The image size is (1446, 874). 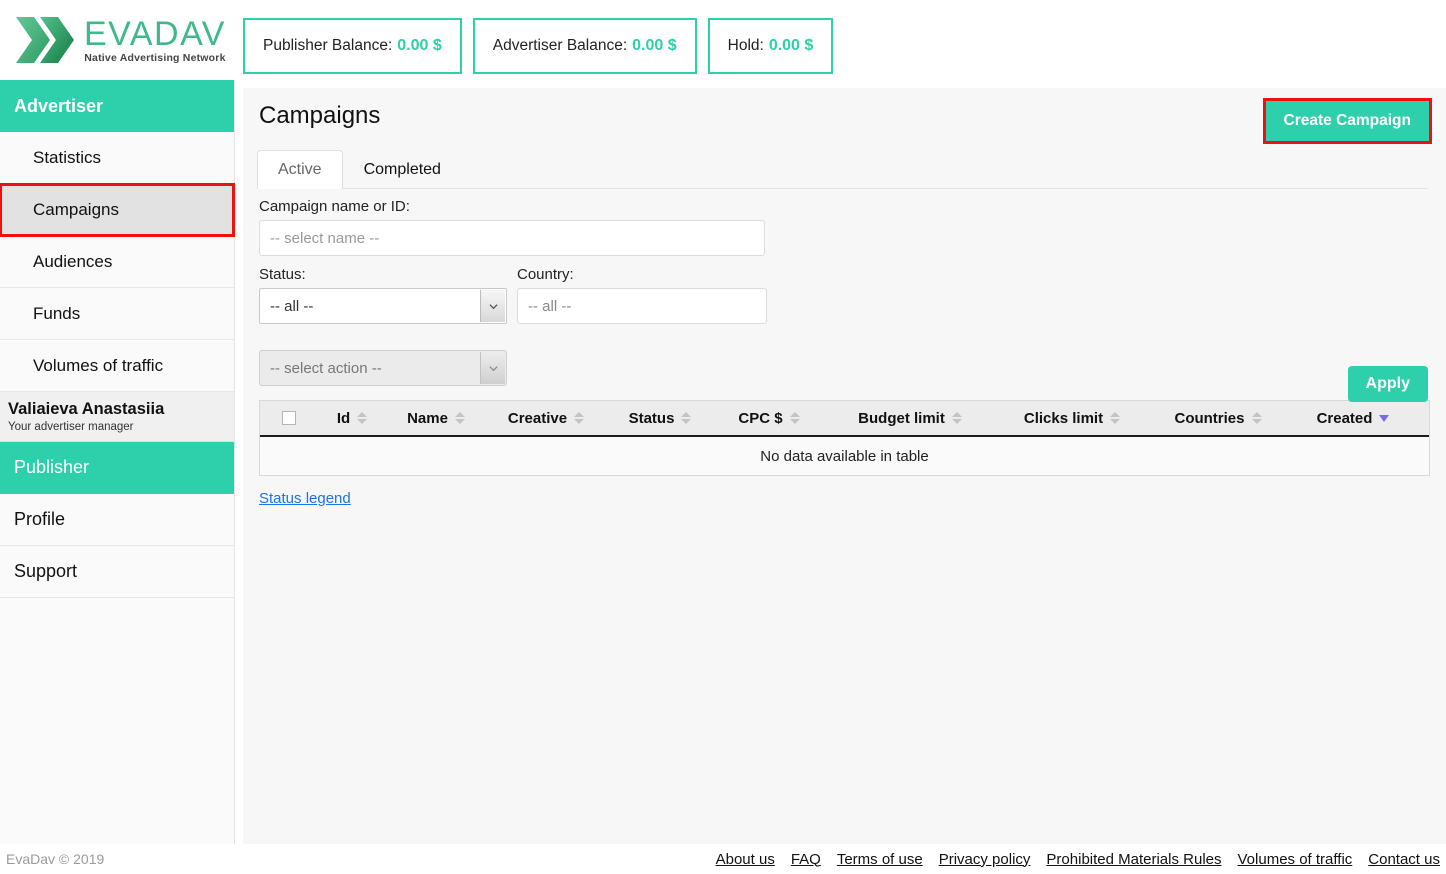 What do you see at coordinates (560, 45) in the screenshot?
I see `advertiser-balance-label: Advertiser Balance:` at bounding box center [560, 45].